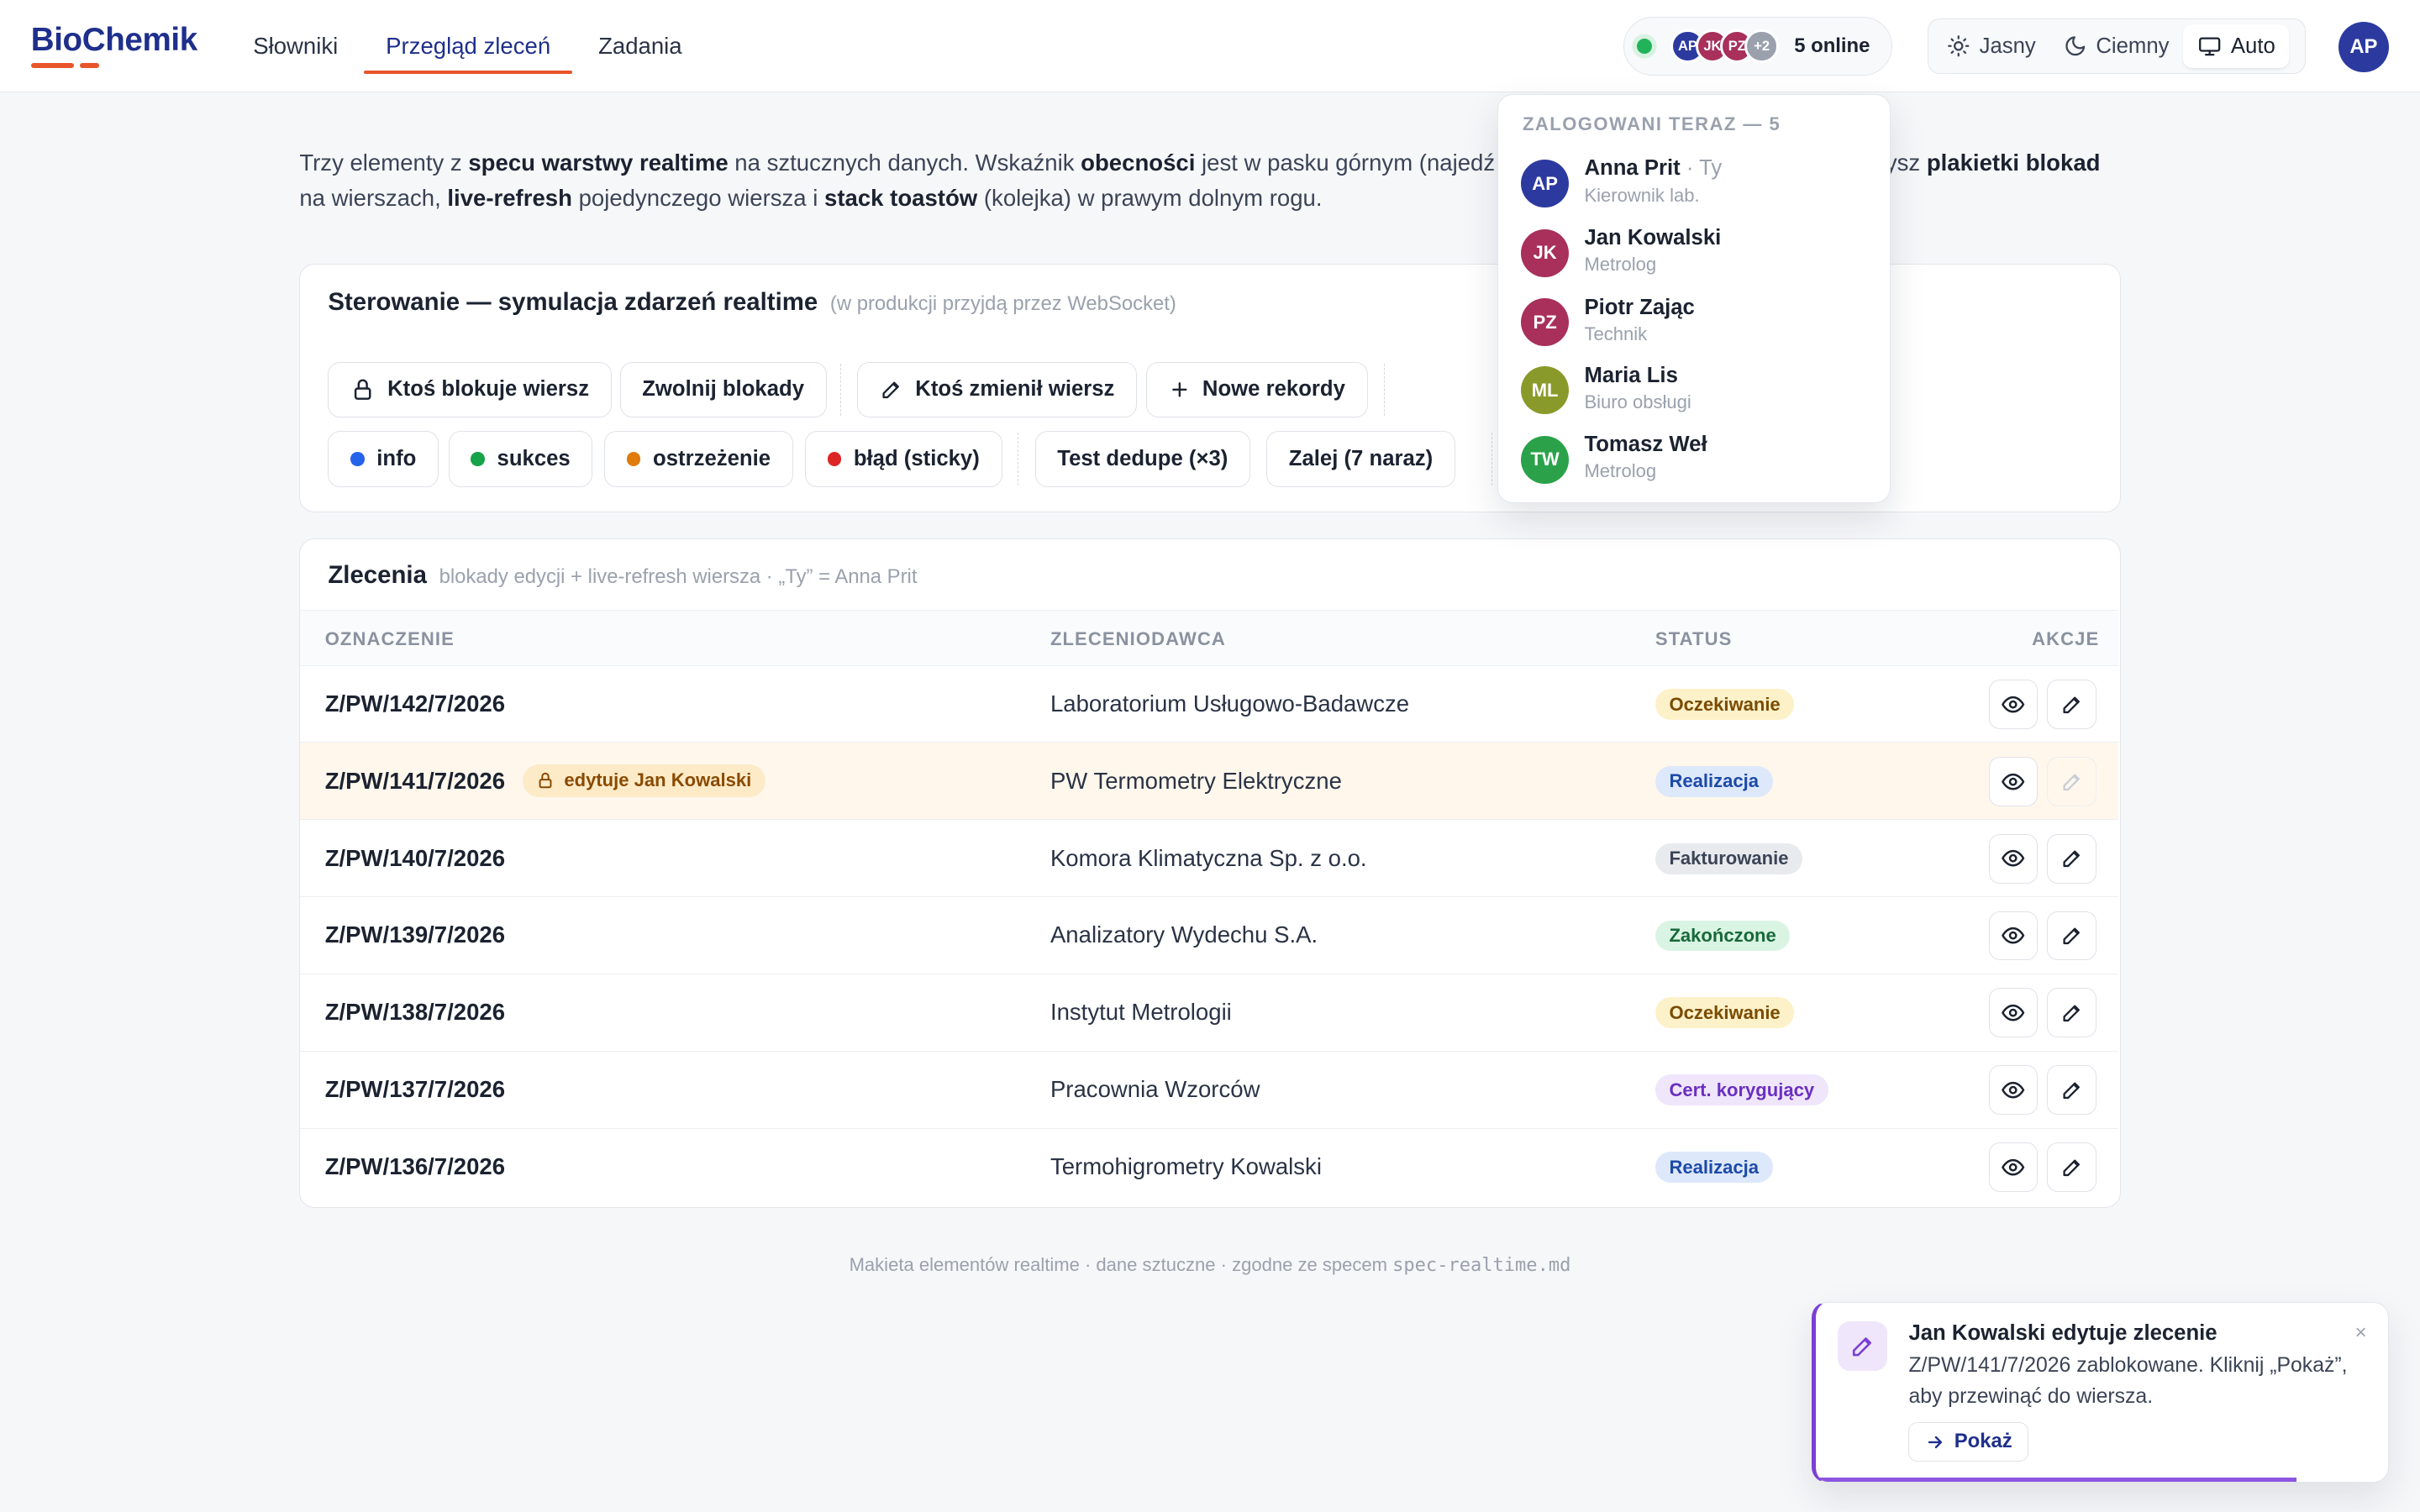 The width and height of the screenshot is (2420, 1512). Describe the element at coordinates (1729, 858) in the screenshot. I see `status-badge: Fakturowanie` at that location.